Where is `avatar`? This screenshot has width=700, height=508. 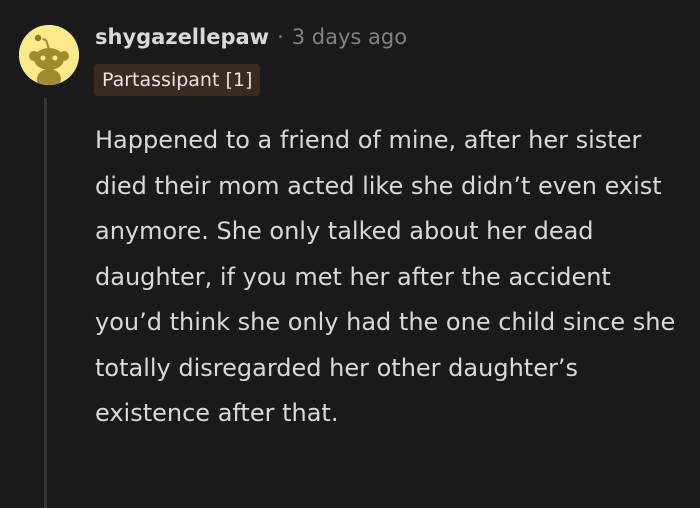 avatar is located at coordinates (49, 55).